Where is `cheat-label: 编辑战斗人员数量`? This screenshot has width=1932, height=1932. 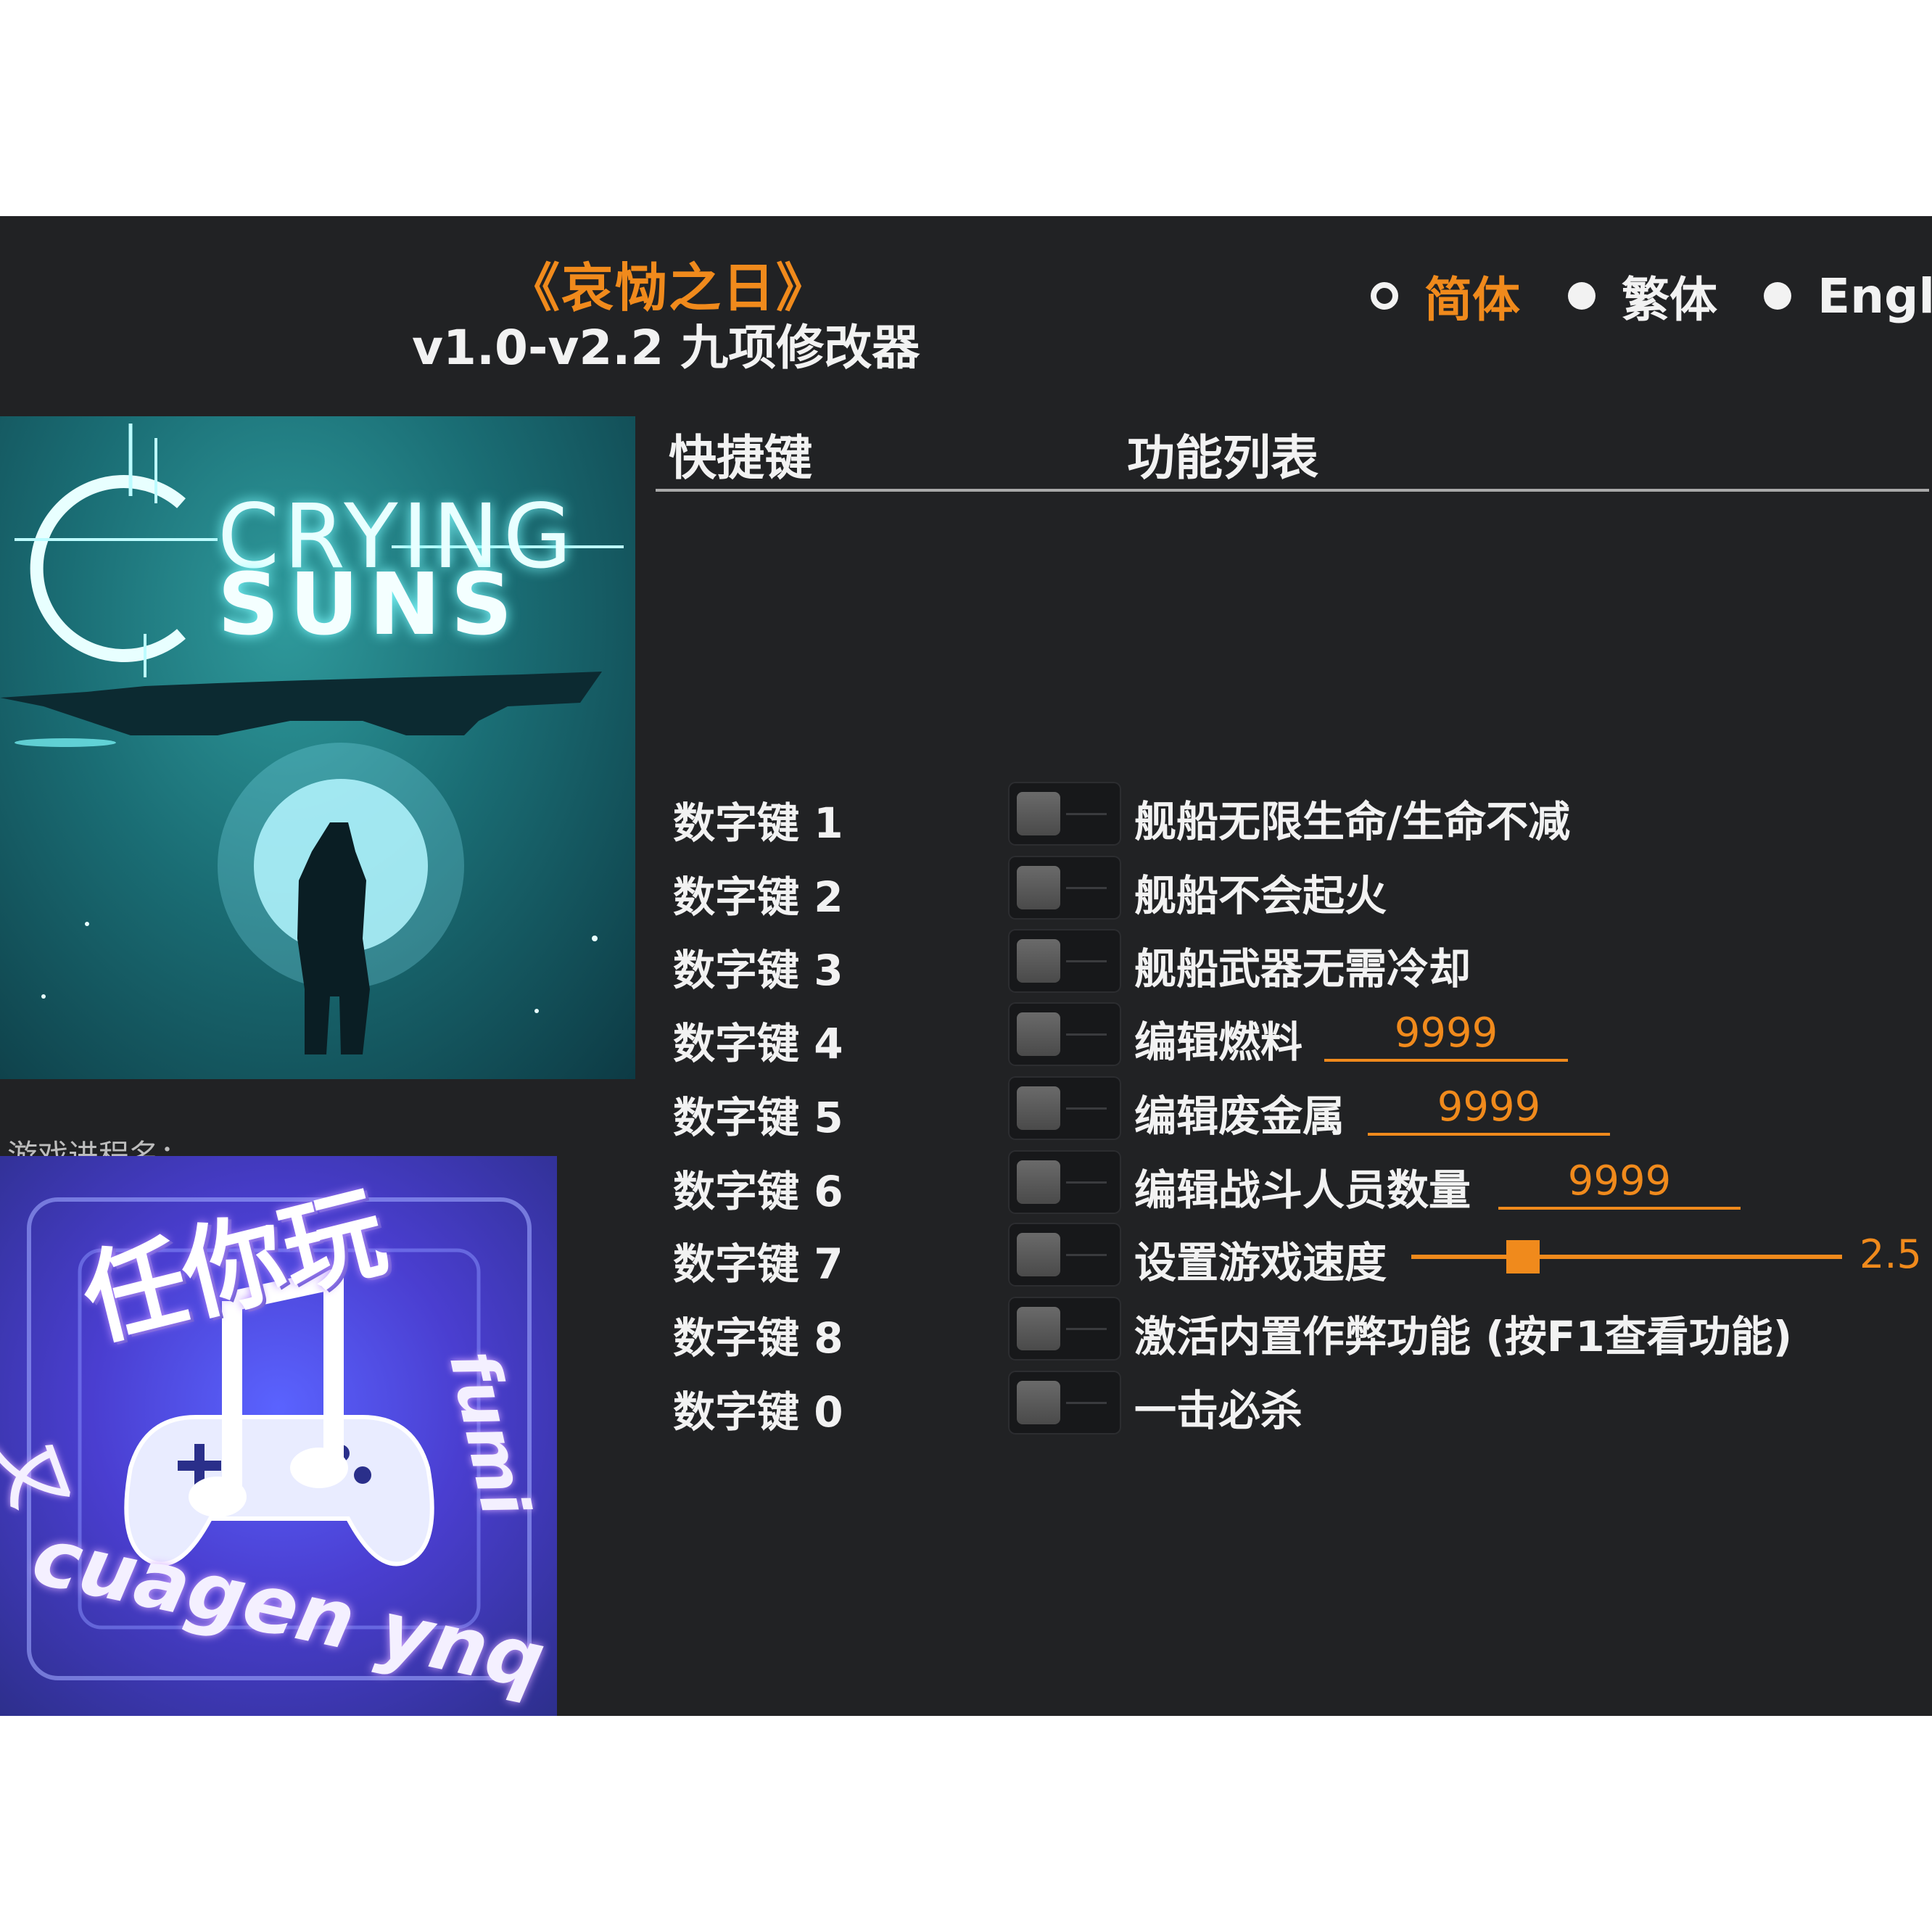
cheat-label: 编辑战斗人员数量 is located at coordinates (1302, 1190).